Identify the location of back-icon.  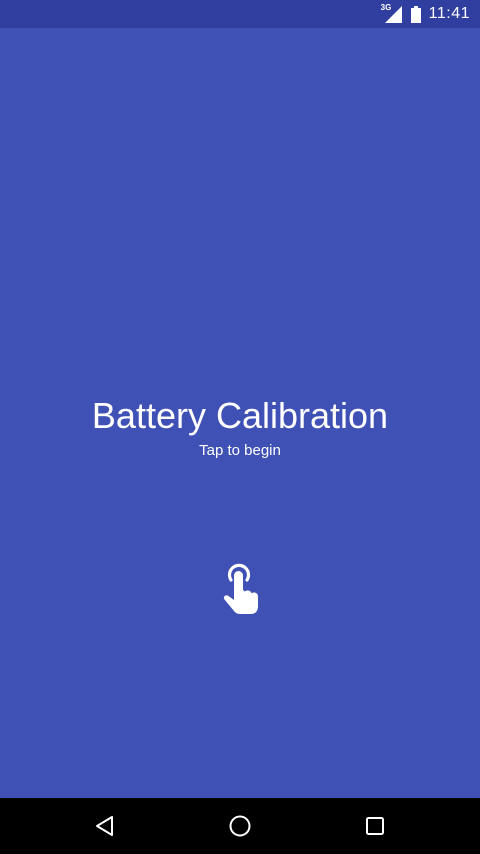
(104, 826).